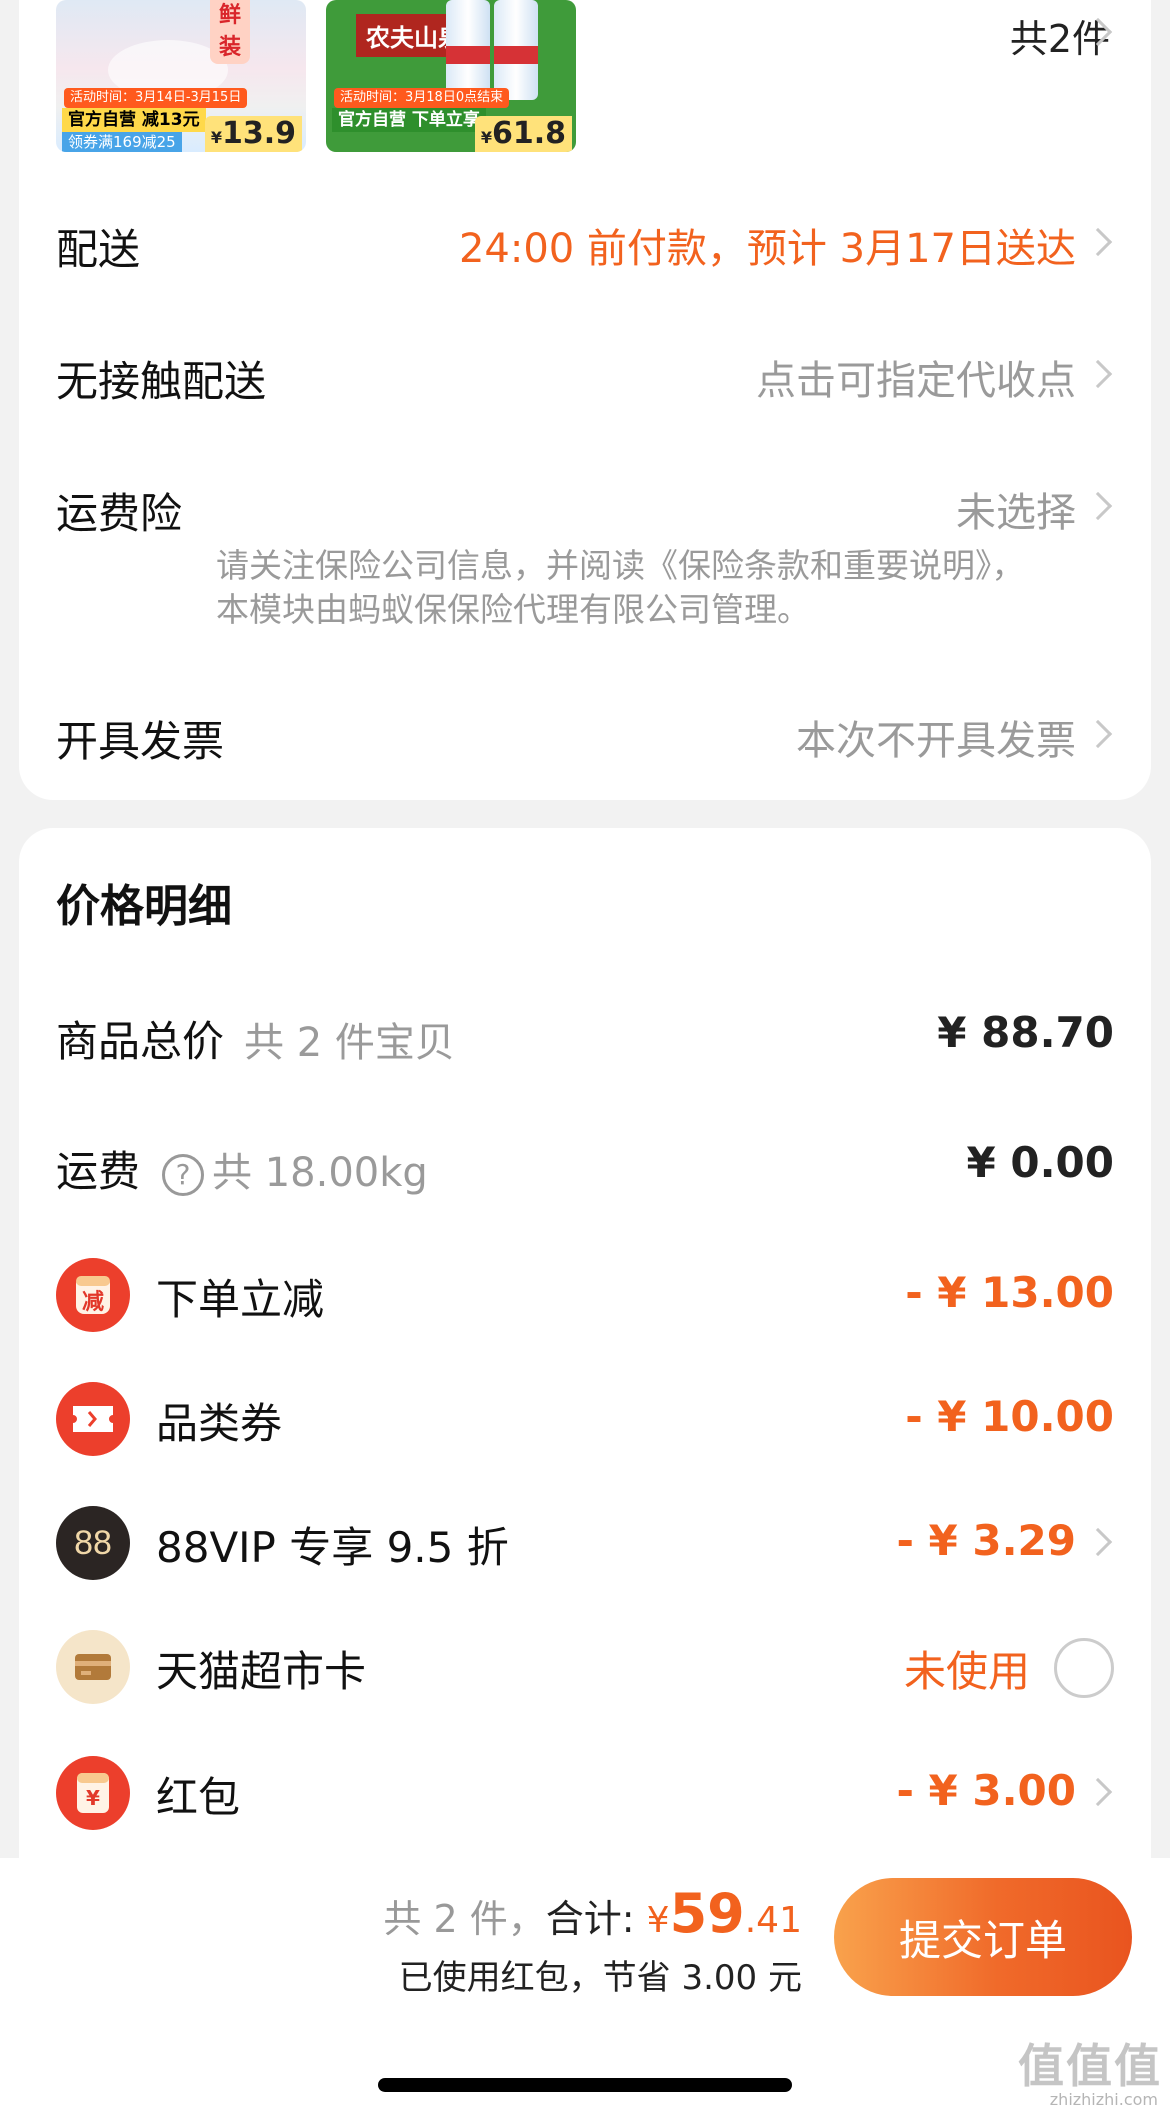 The height and width of the screenshot is (2122, 1170). What do you see at coordinates (261, 1671) in the screenshot?
I see `tmall-card-label: 天猫超市卡` at bounding box center [261, 1671].